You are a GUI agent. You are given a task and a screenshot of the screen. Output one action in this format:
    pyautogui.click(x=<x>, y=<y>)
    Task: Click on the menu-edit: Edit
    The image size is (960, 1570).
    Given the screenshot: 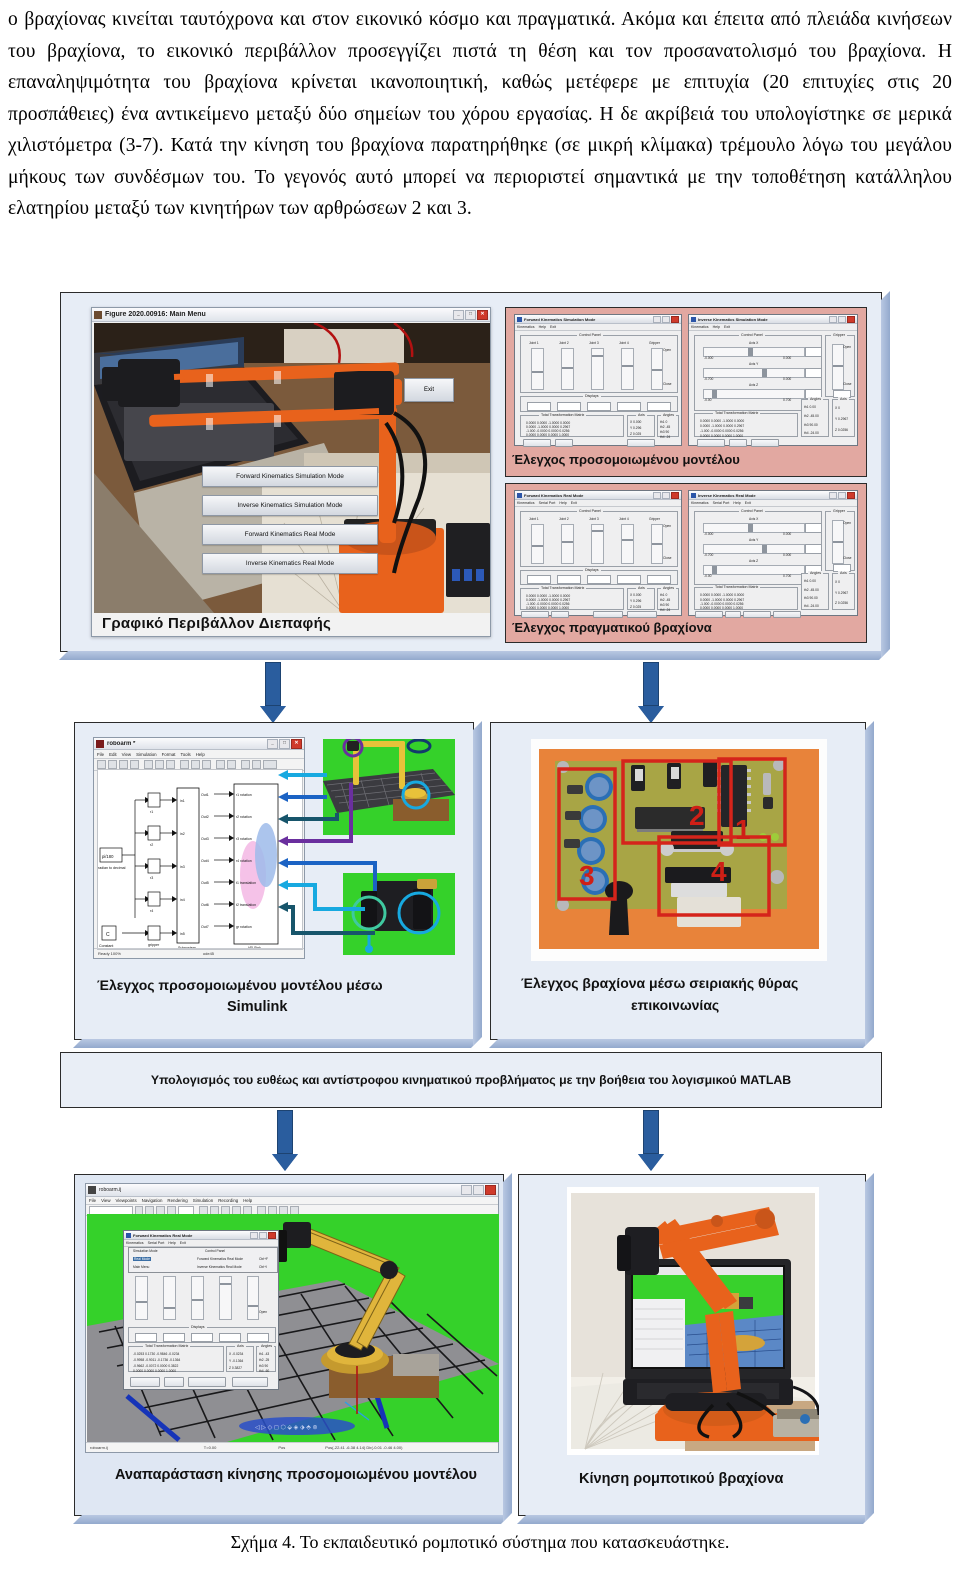 What is the action you would take?
    pyautogui.click(x=113, y=754)
    